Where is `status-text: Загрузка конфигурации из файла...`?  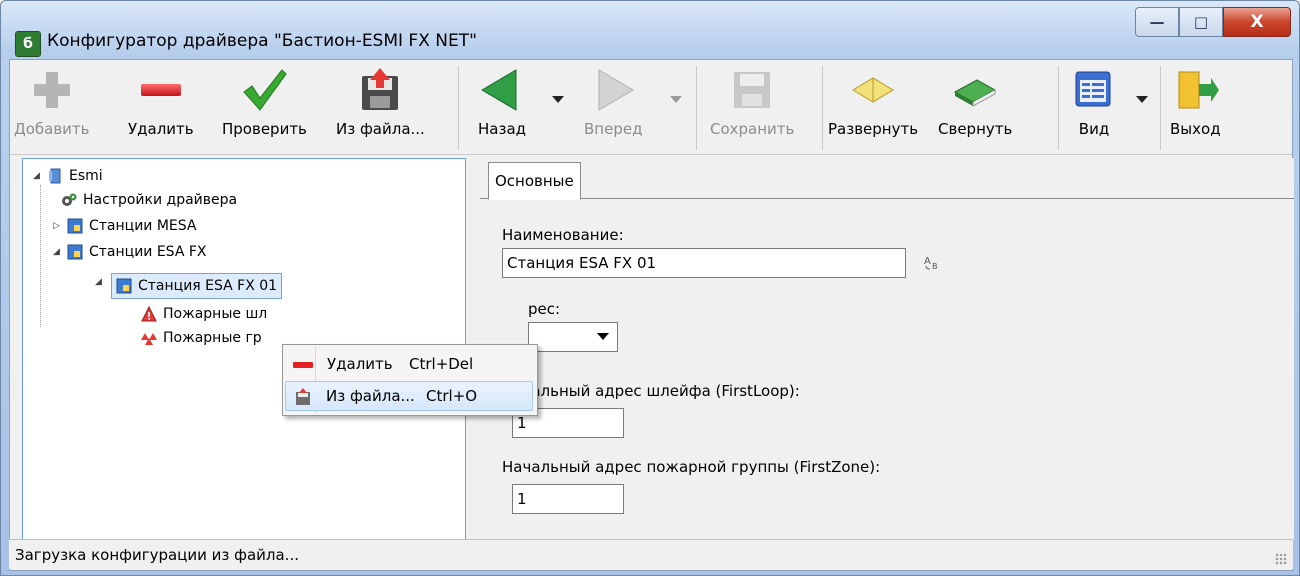 status-text: Загрузка конфигурации из файла... is located at coordinates (157, 554).